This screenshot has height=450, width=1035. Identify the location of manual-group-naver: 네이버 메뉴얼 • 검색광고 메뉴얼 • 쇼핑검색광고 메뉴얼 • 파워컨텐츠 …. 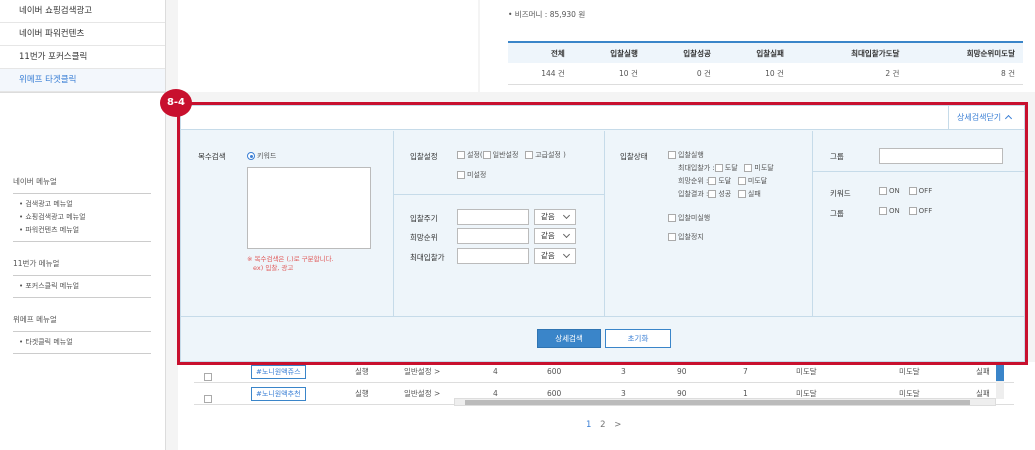
(82, 209).